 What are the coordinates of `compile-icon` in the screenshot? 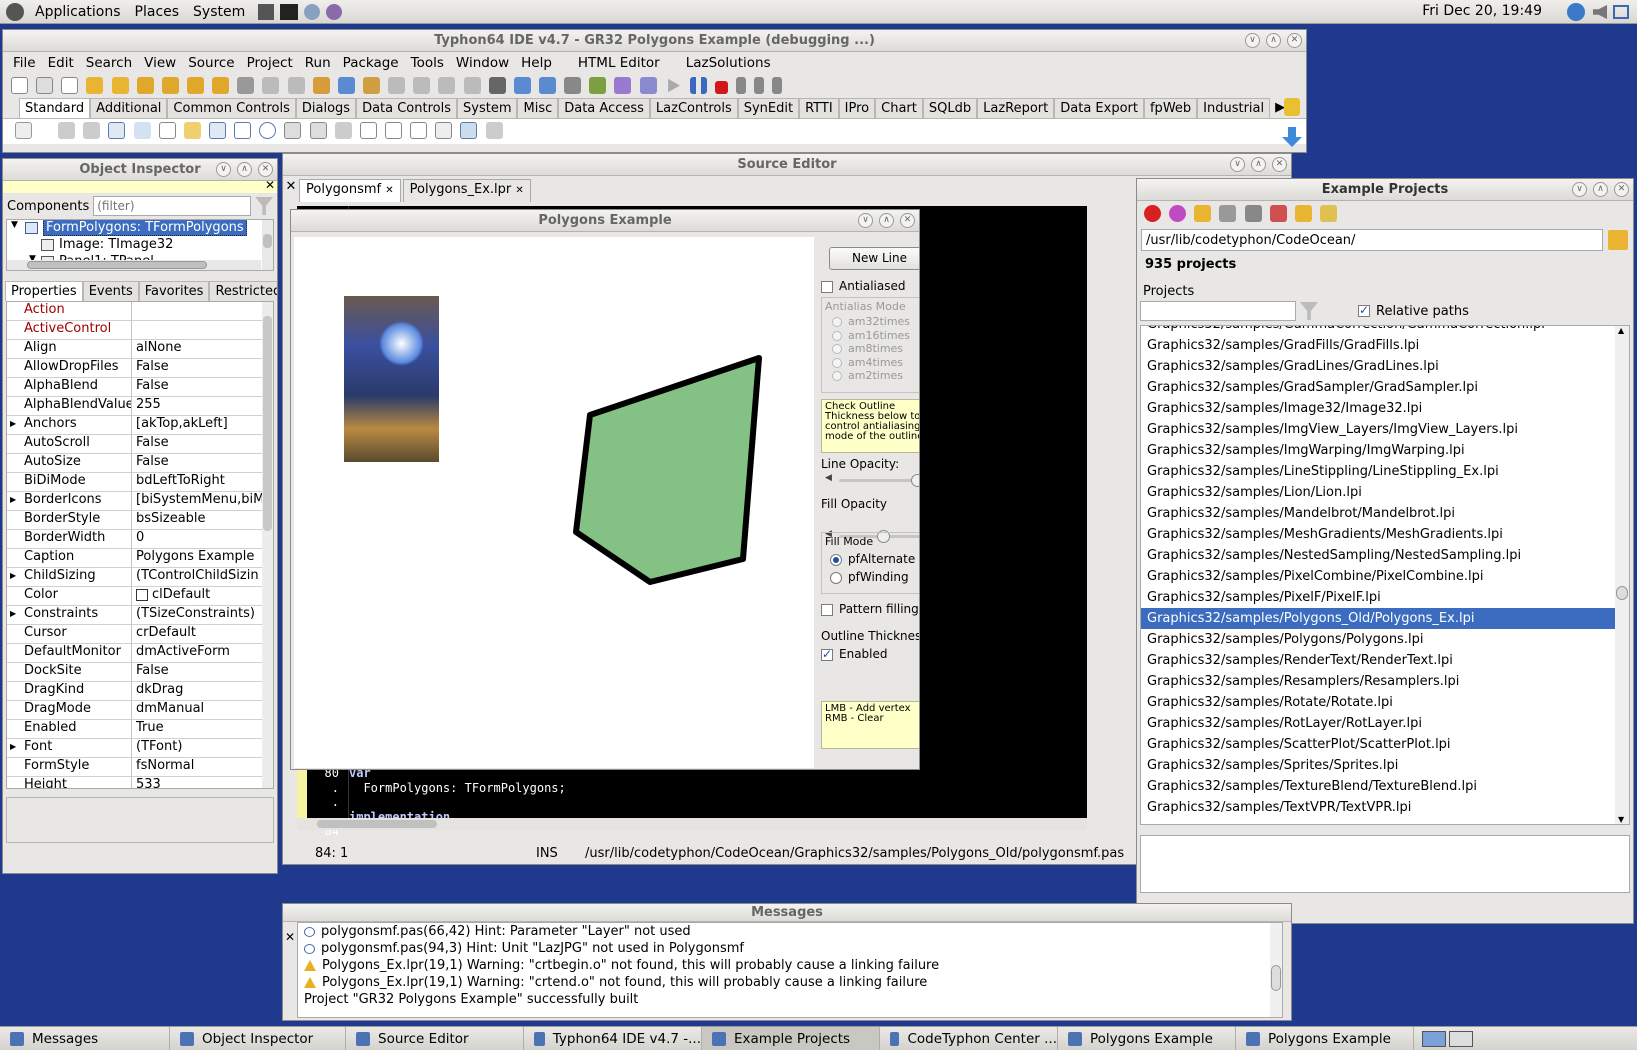 It's located at (346, 85).